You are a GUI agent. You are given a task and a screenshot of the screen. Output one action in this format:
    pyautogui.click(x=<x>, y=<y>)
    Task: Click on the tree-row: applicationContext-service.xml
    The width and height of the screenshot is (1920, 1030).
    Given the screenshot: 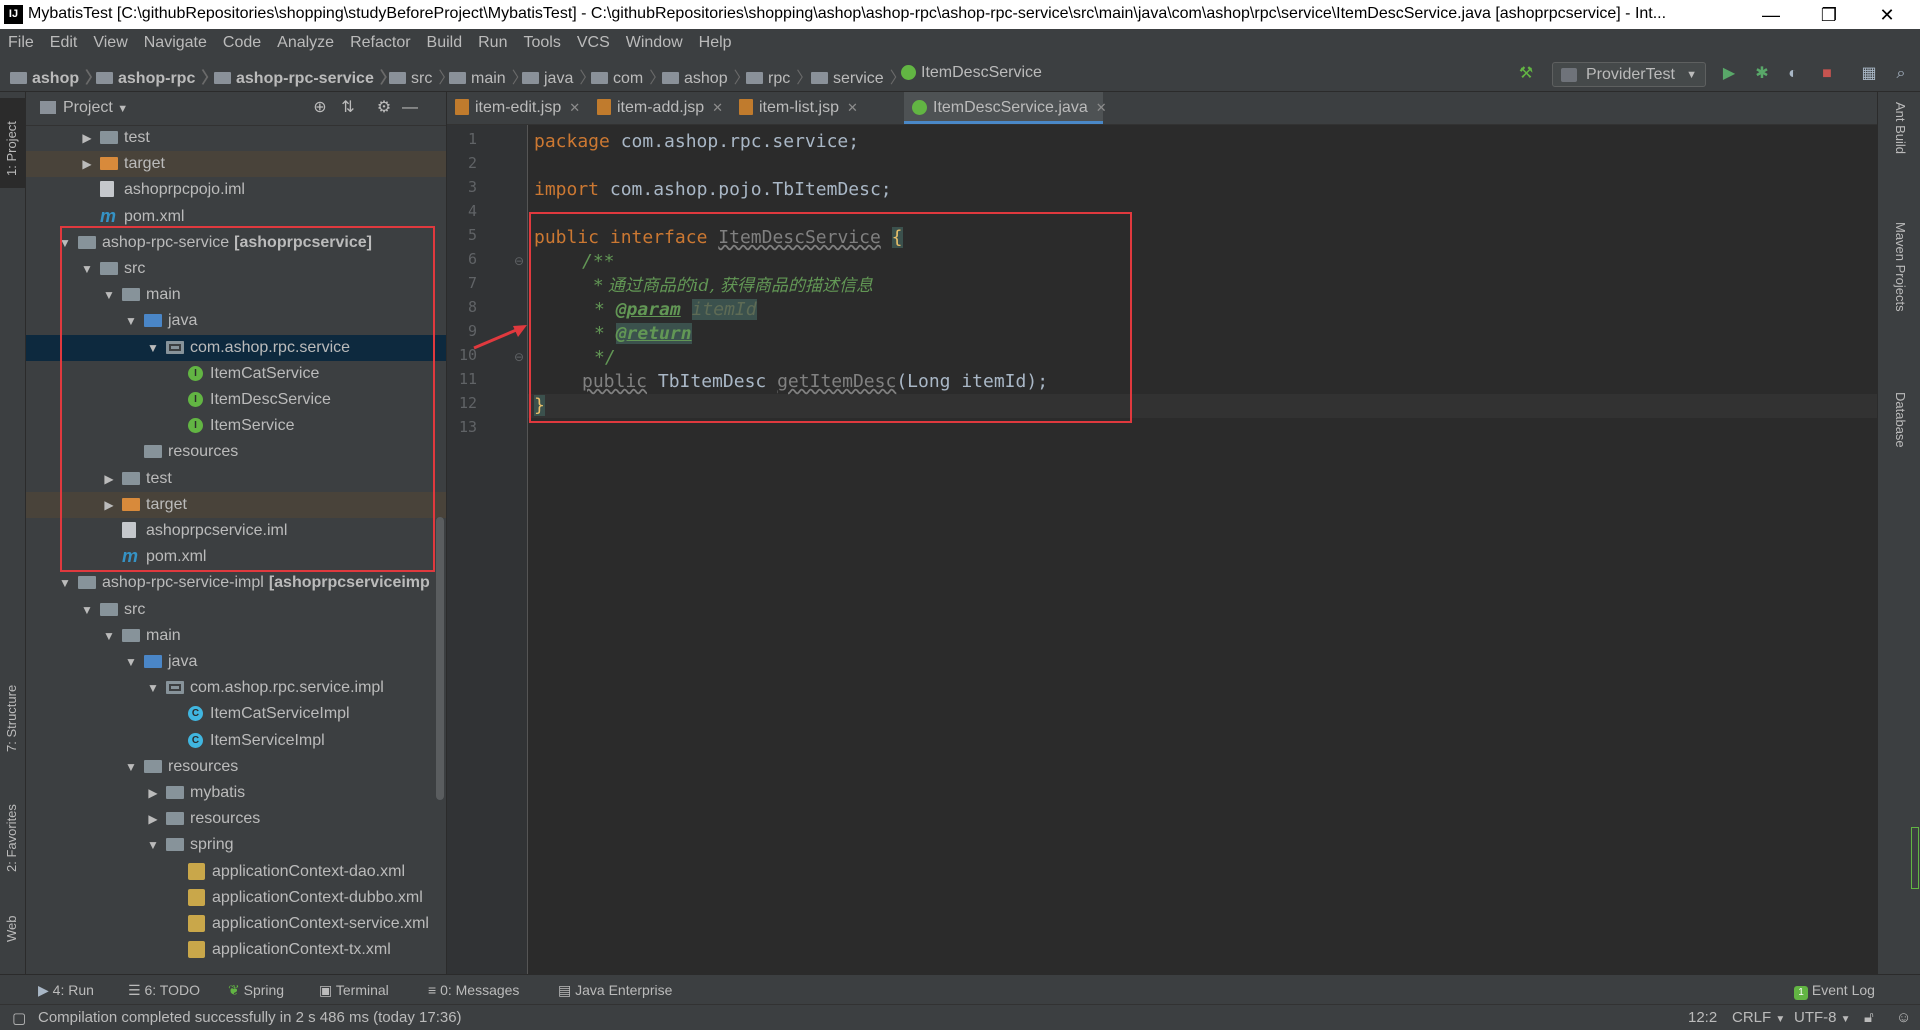 What is the action you would take?
    pyautogui.click(x=236, y=924)
    